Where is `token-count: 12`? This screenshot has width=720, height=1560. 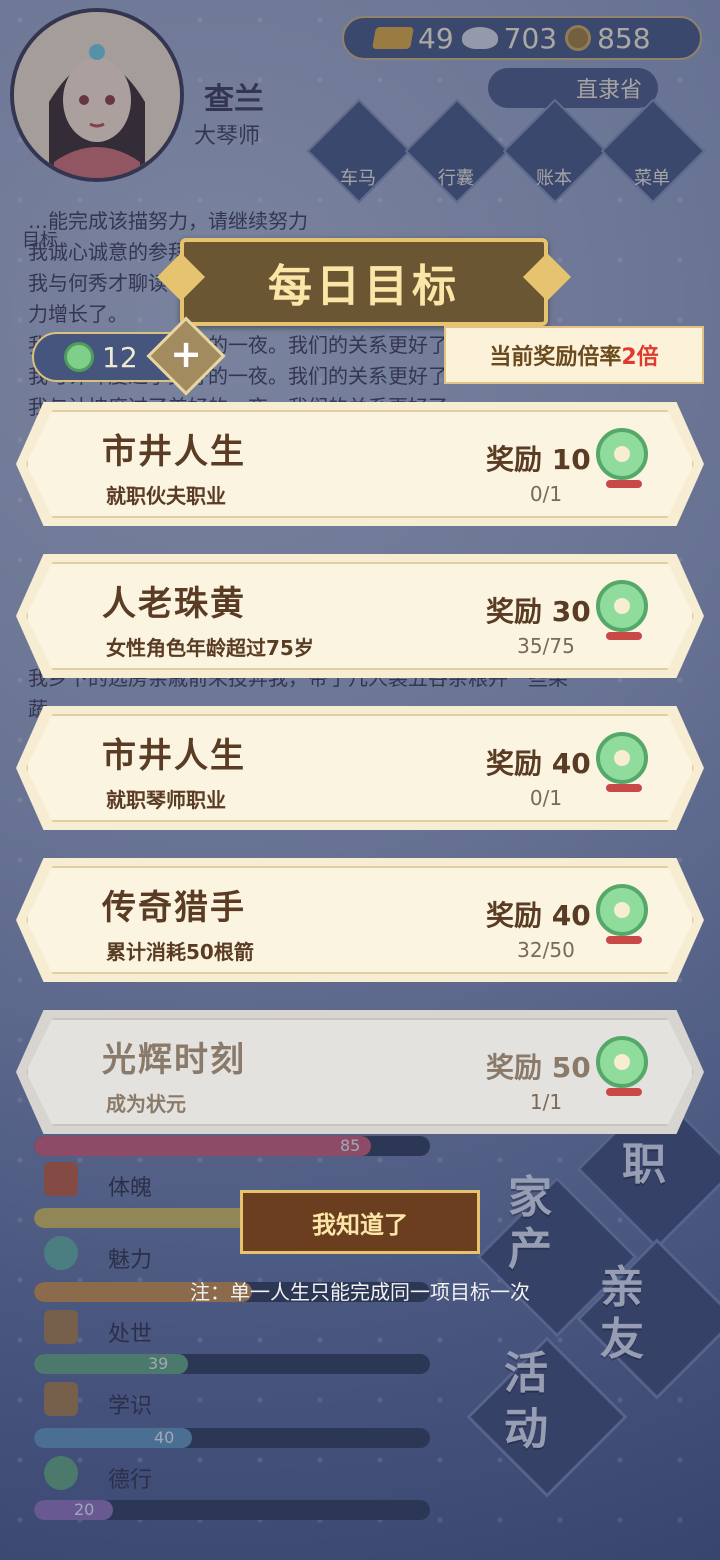
token-count: 12 is located at coordinates (120, 357).